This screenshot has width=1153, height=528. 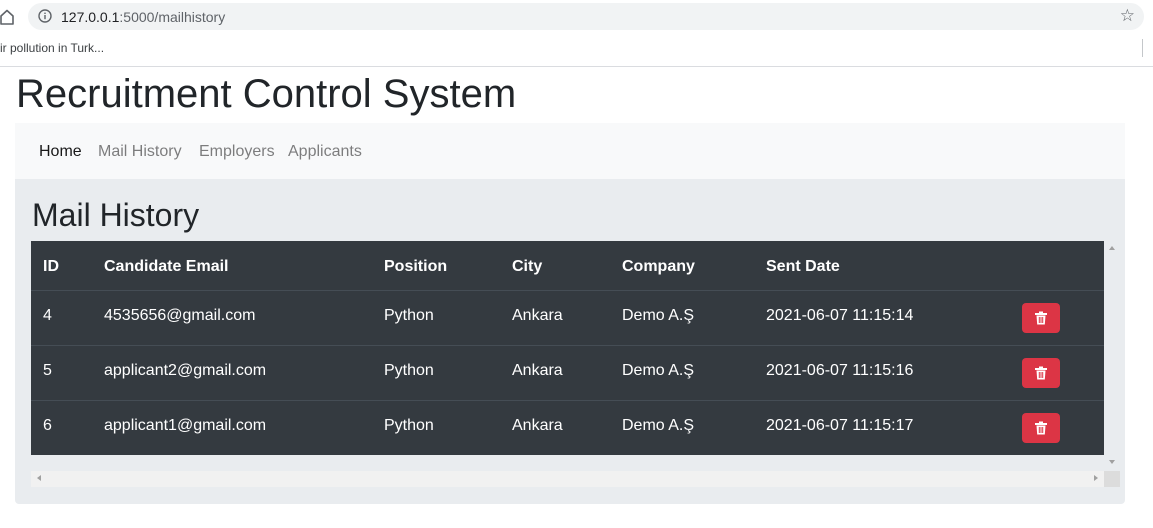 What do you see at coordinates (7, 17) in the screenshot?
I see `home-icon` at bounding box center [7, 17].